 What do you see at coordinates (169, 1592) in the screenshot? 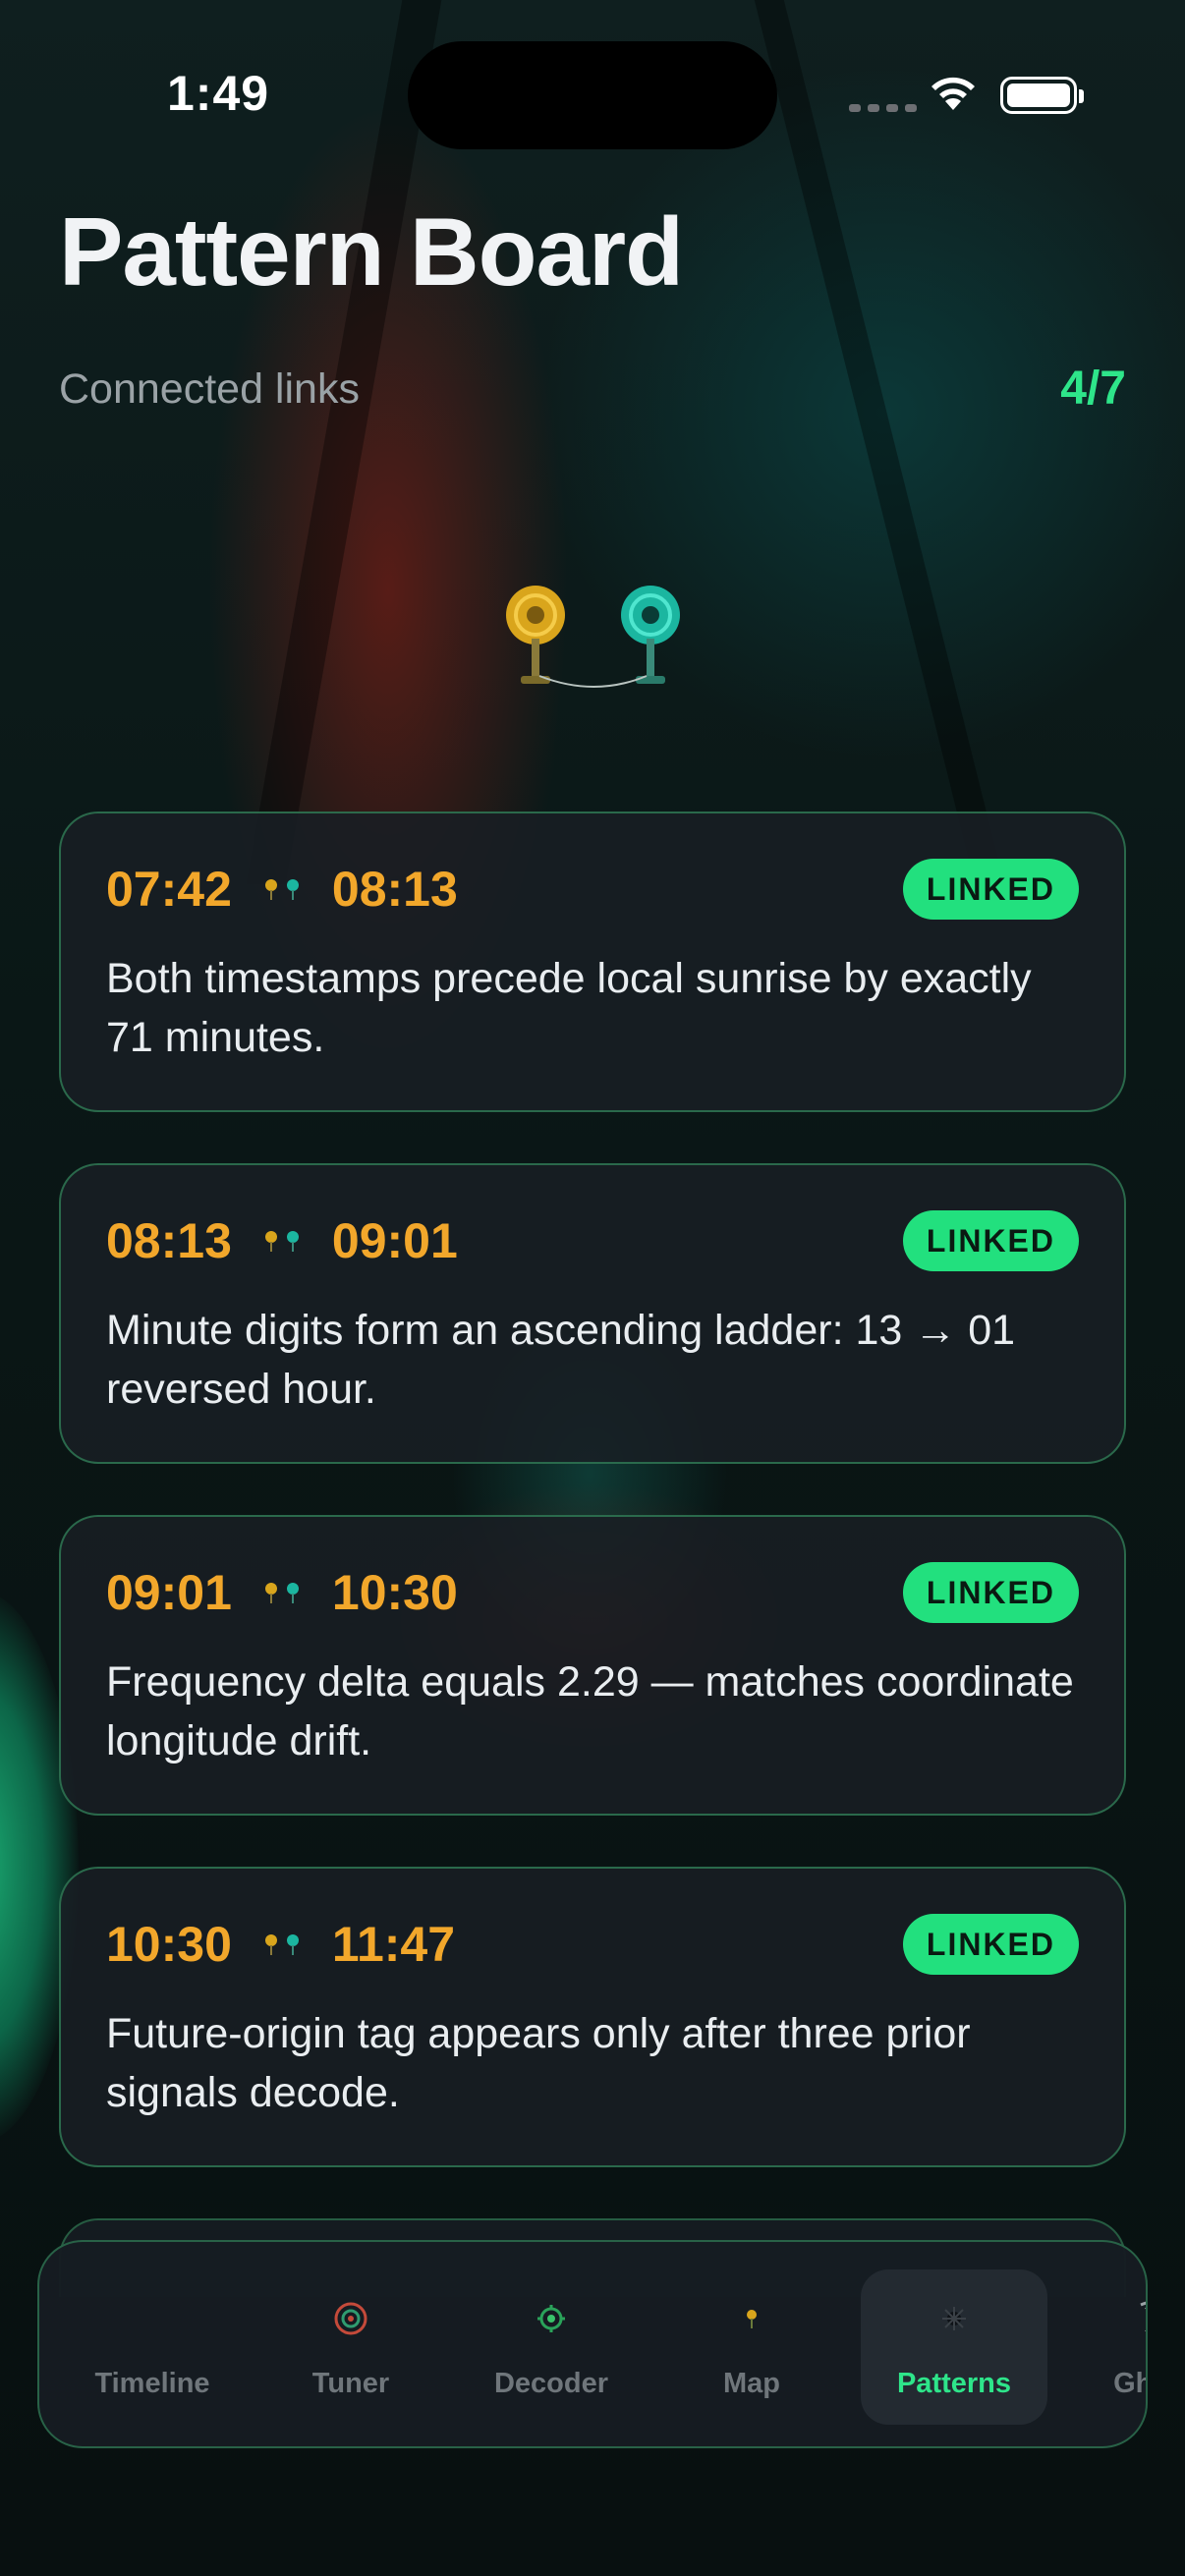
I see `link-from-time: 09:01` at bounding box center [169, 1592].